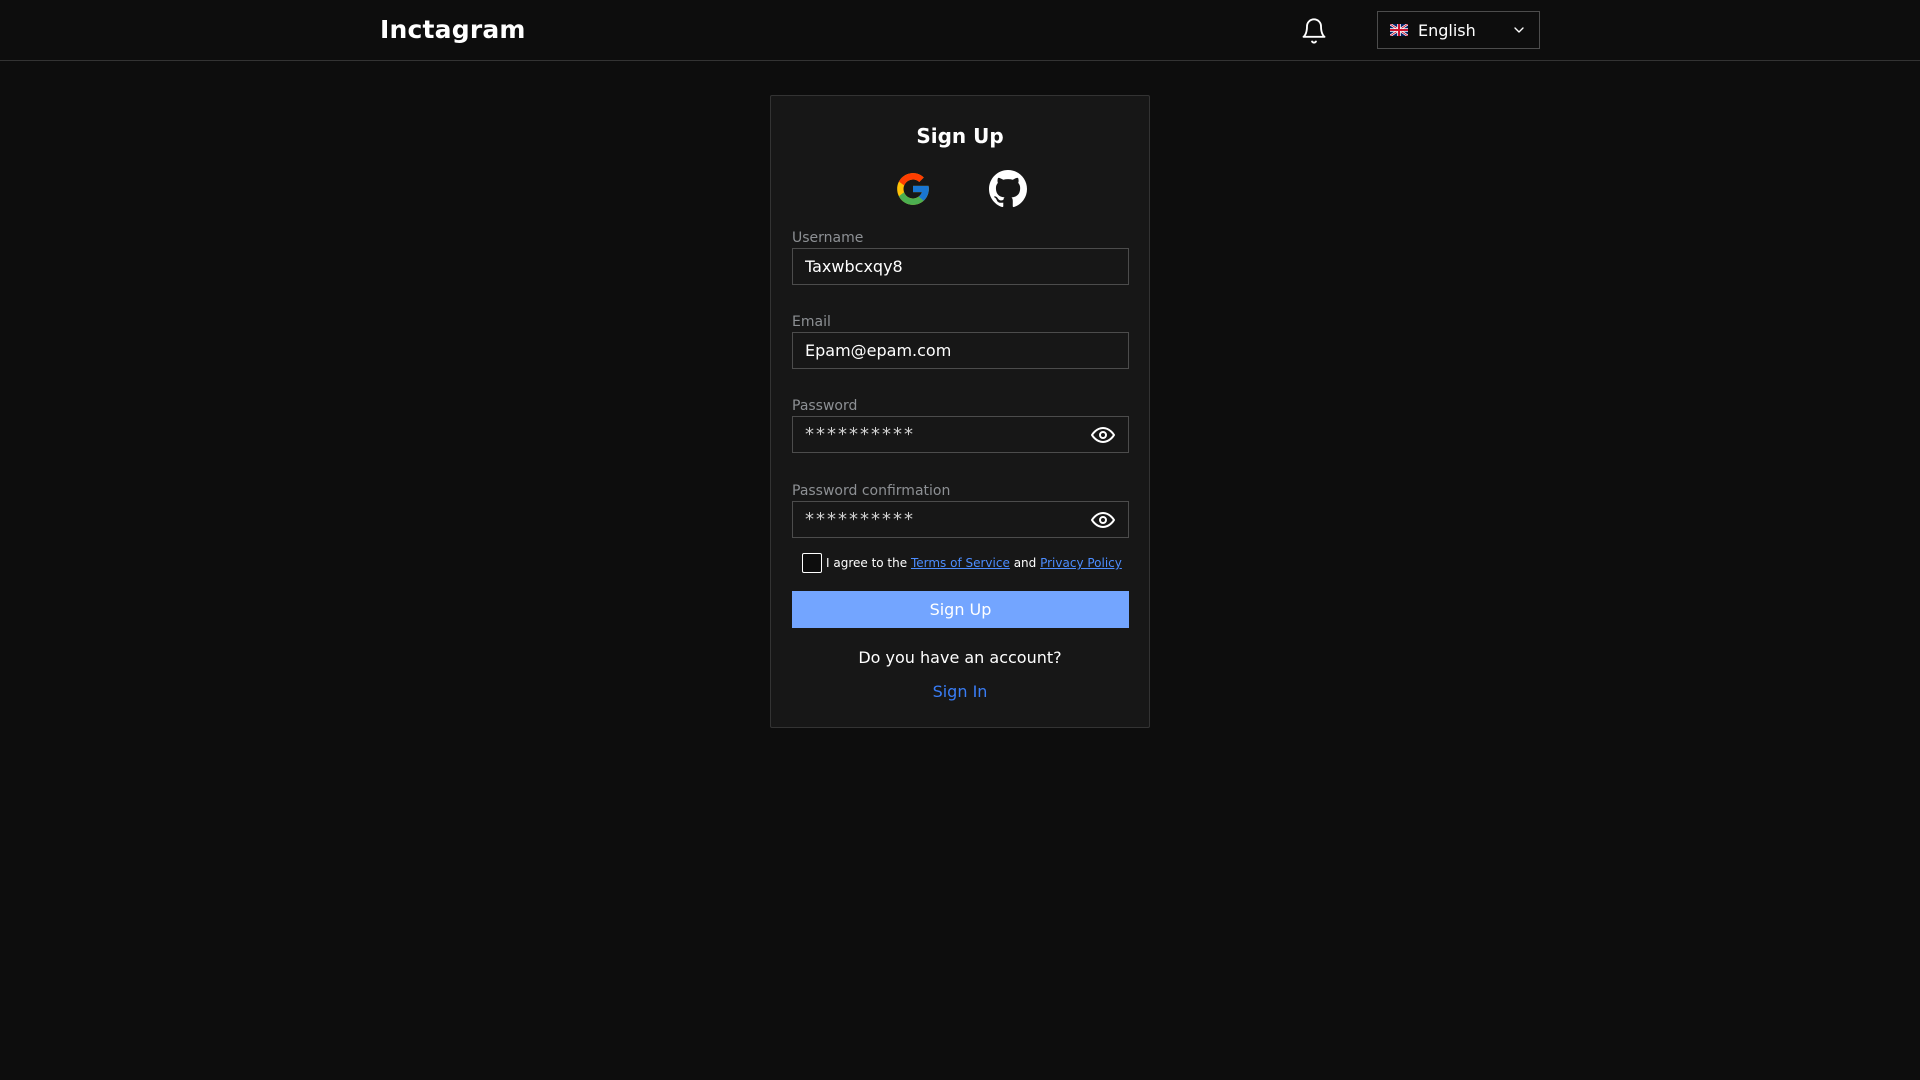 The height and width of the screenshot is (1080, 1920). I want to click on app-logo: Inctagram, so click(453, 30).